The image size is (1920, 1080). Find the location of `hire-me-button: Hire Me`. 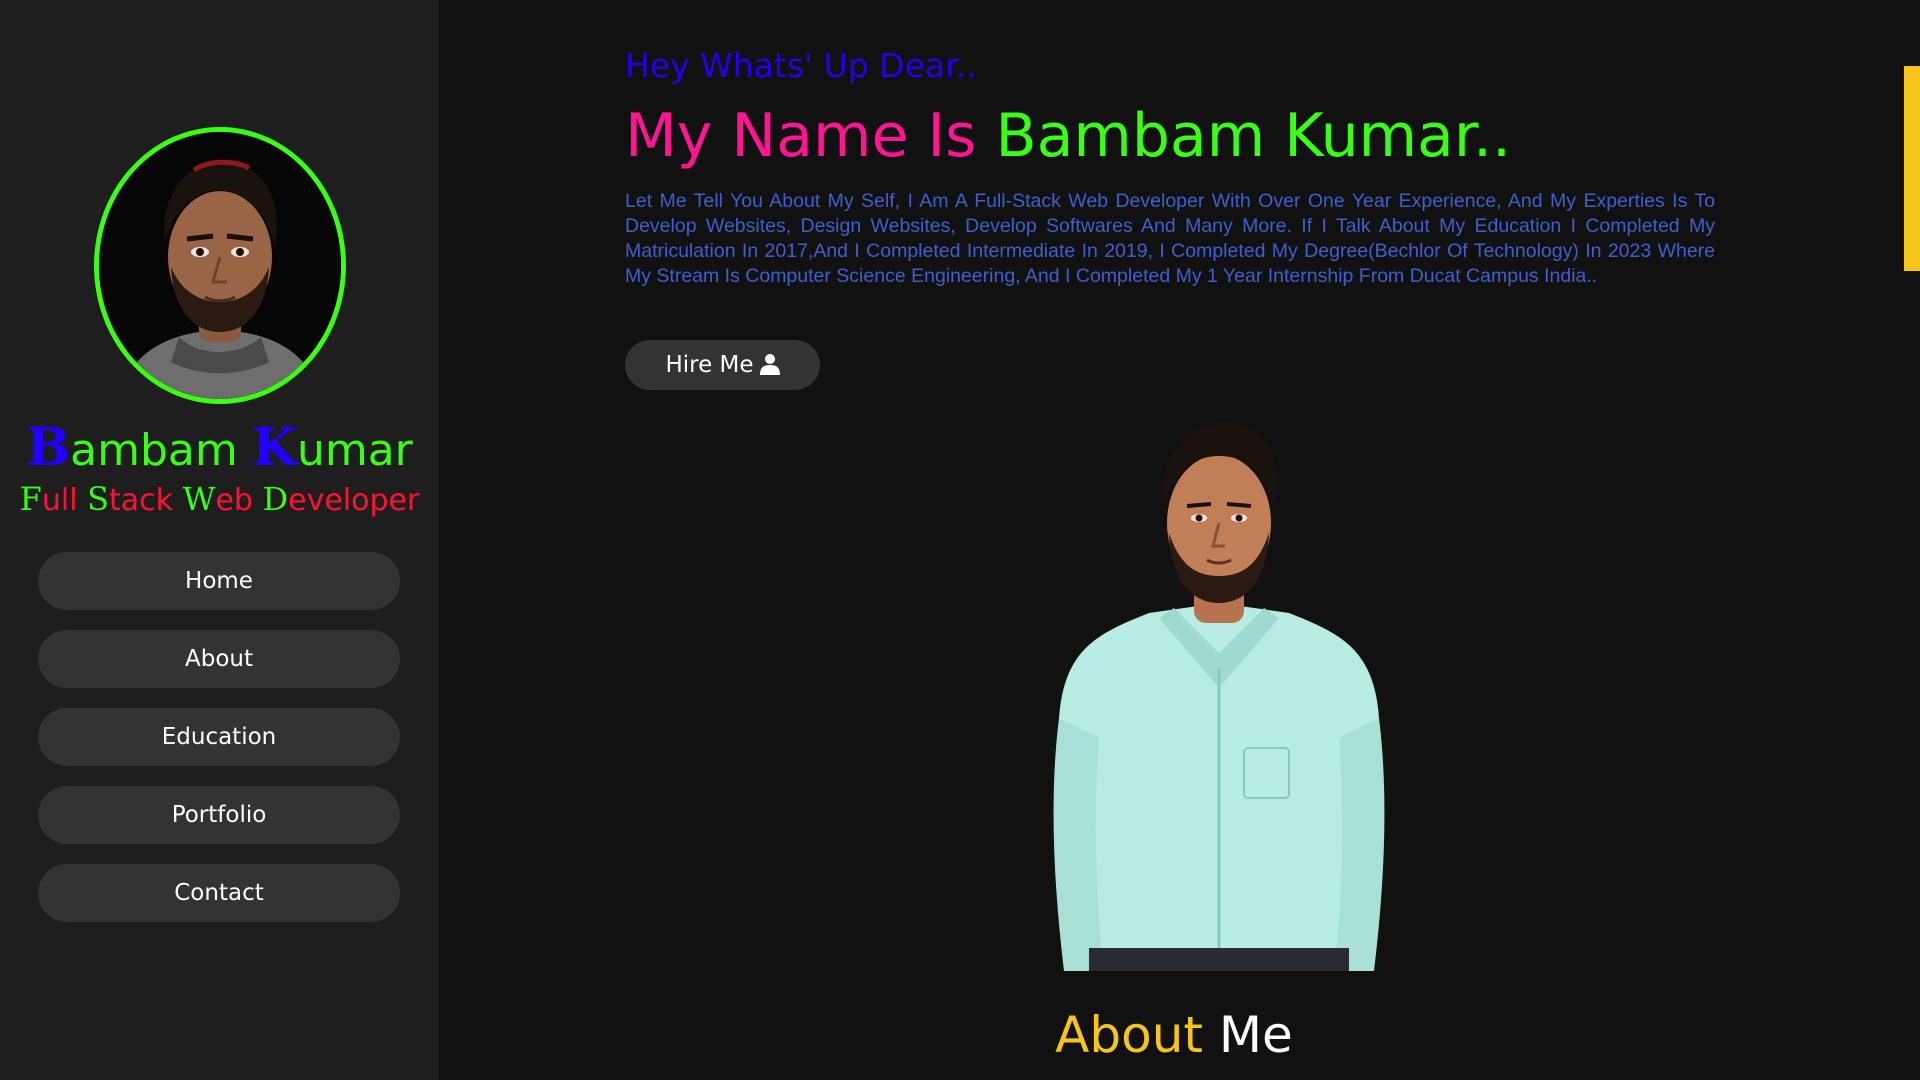

hire-me-button: Hire Me is located at coordinates (722, 365).